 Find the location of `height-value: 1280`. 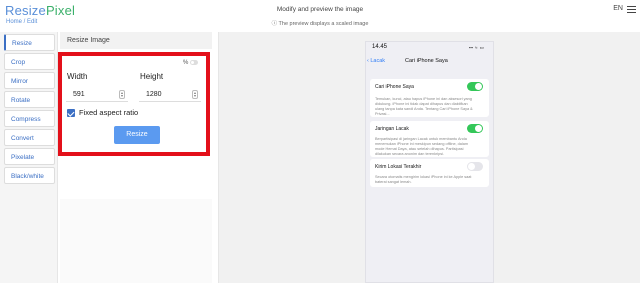

height-value: 1280 is located at coordinates (154, 94).